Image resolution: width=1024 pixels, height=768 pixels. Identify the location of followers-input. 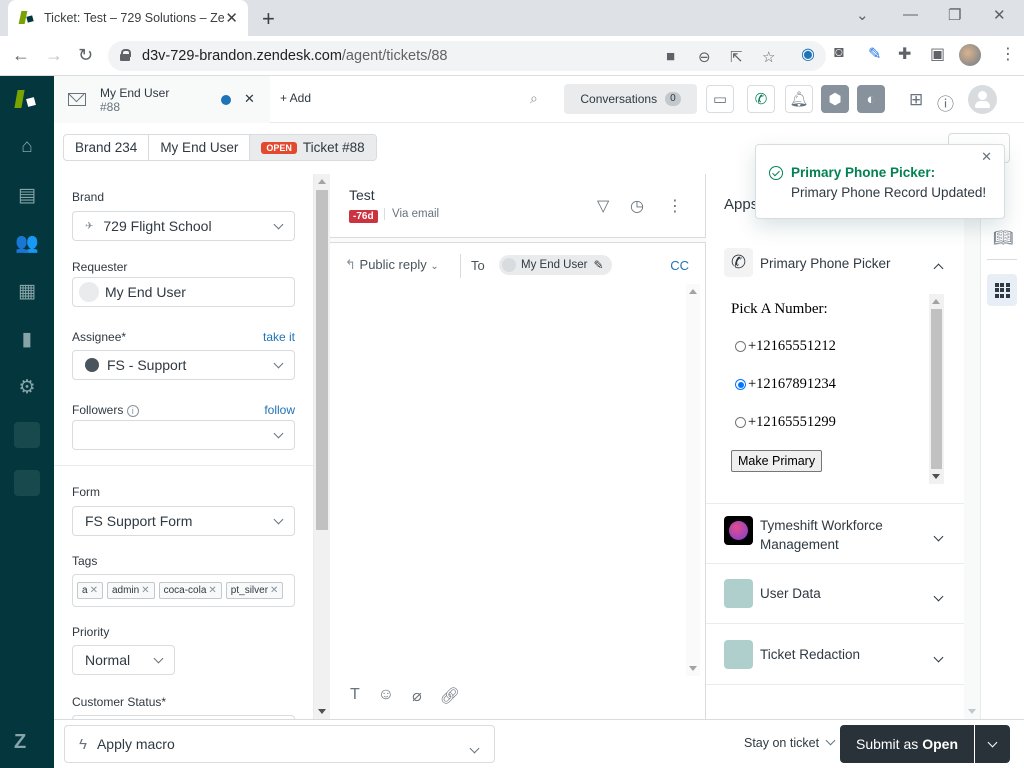
(183, 435).